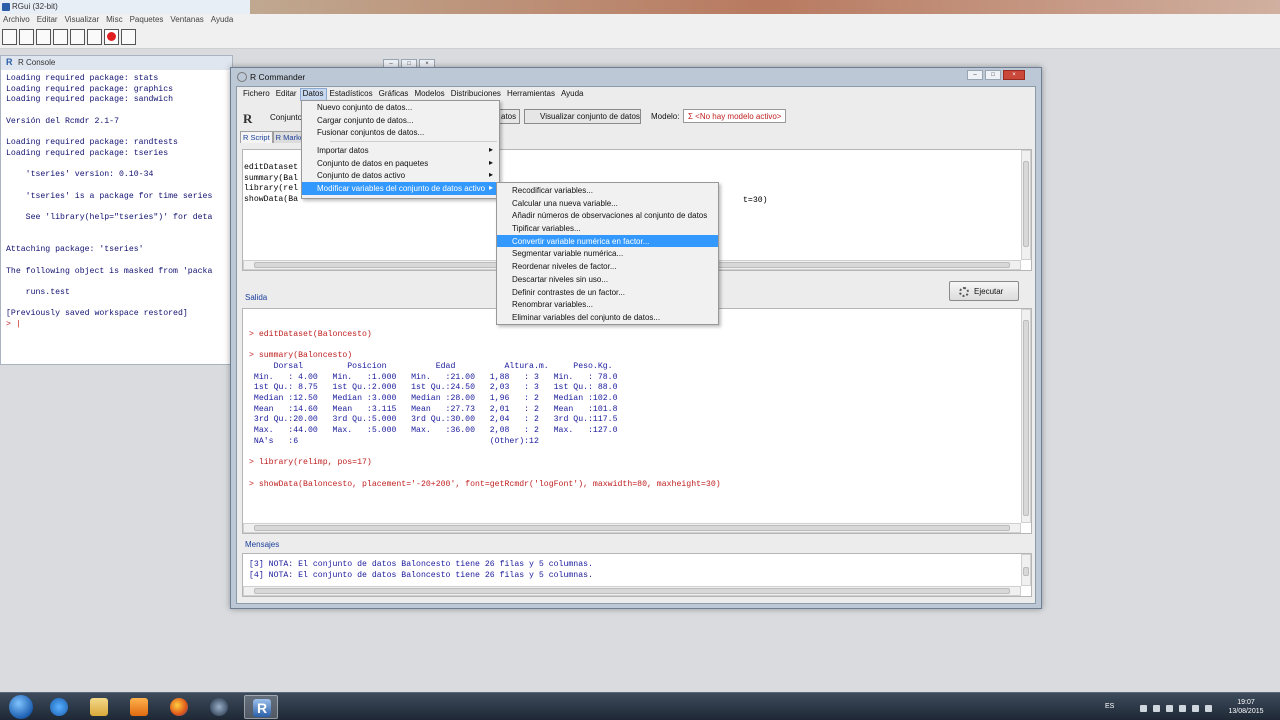 This screenshot has width=1280, height=720. What do you see at coordinates (989, 291) in the screenshot?
I see `execute-label: Ejecutar` at bounding box center [989, 291].